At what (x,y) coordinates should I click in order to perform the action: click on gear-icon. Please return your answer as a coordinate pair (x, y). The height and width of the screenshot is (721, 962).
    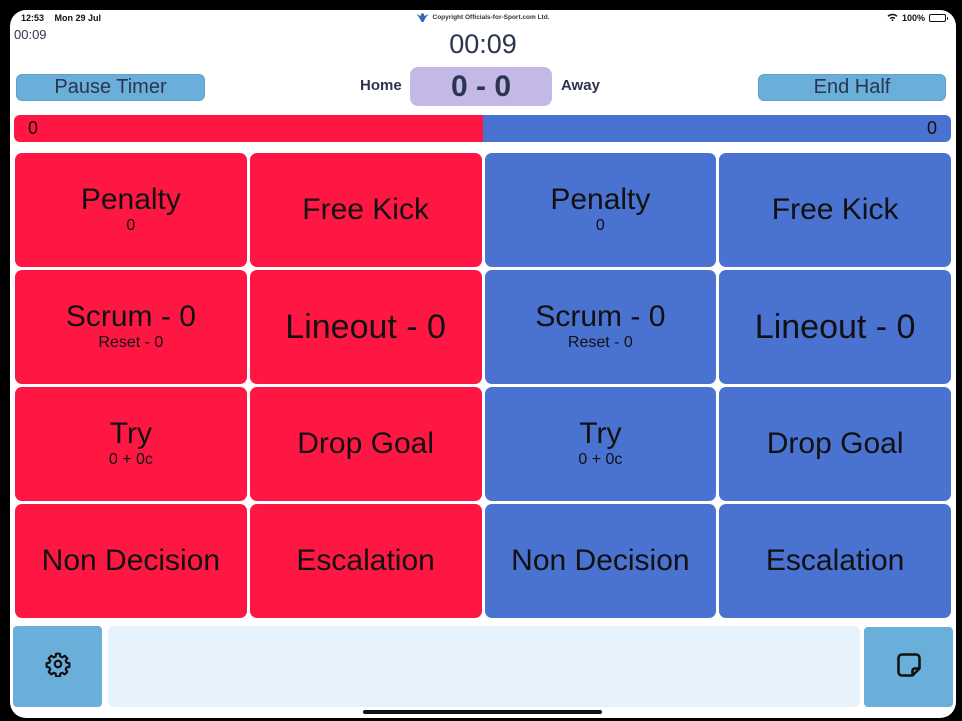
    Looking at the image, I should click on (58, 666).